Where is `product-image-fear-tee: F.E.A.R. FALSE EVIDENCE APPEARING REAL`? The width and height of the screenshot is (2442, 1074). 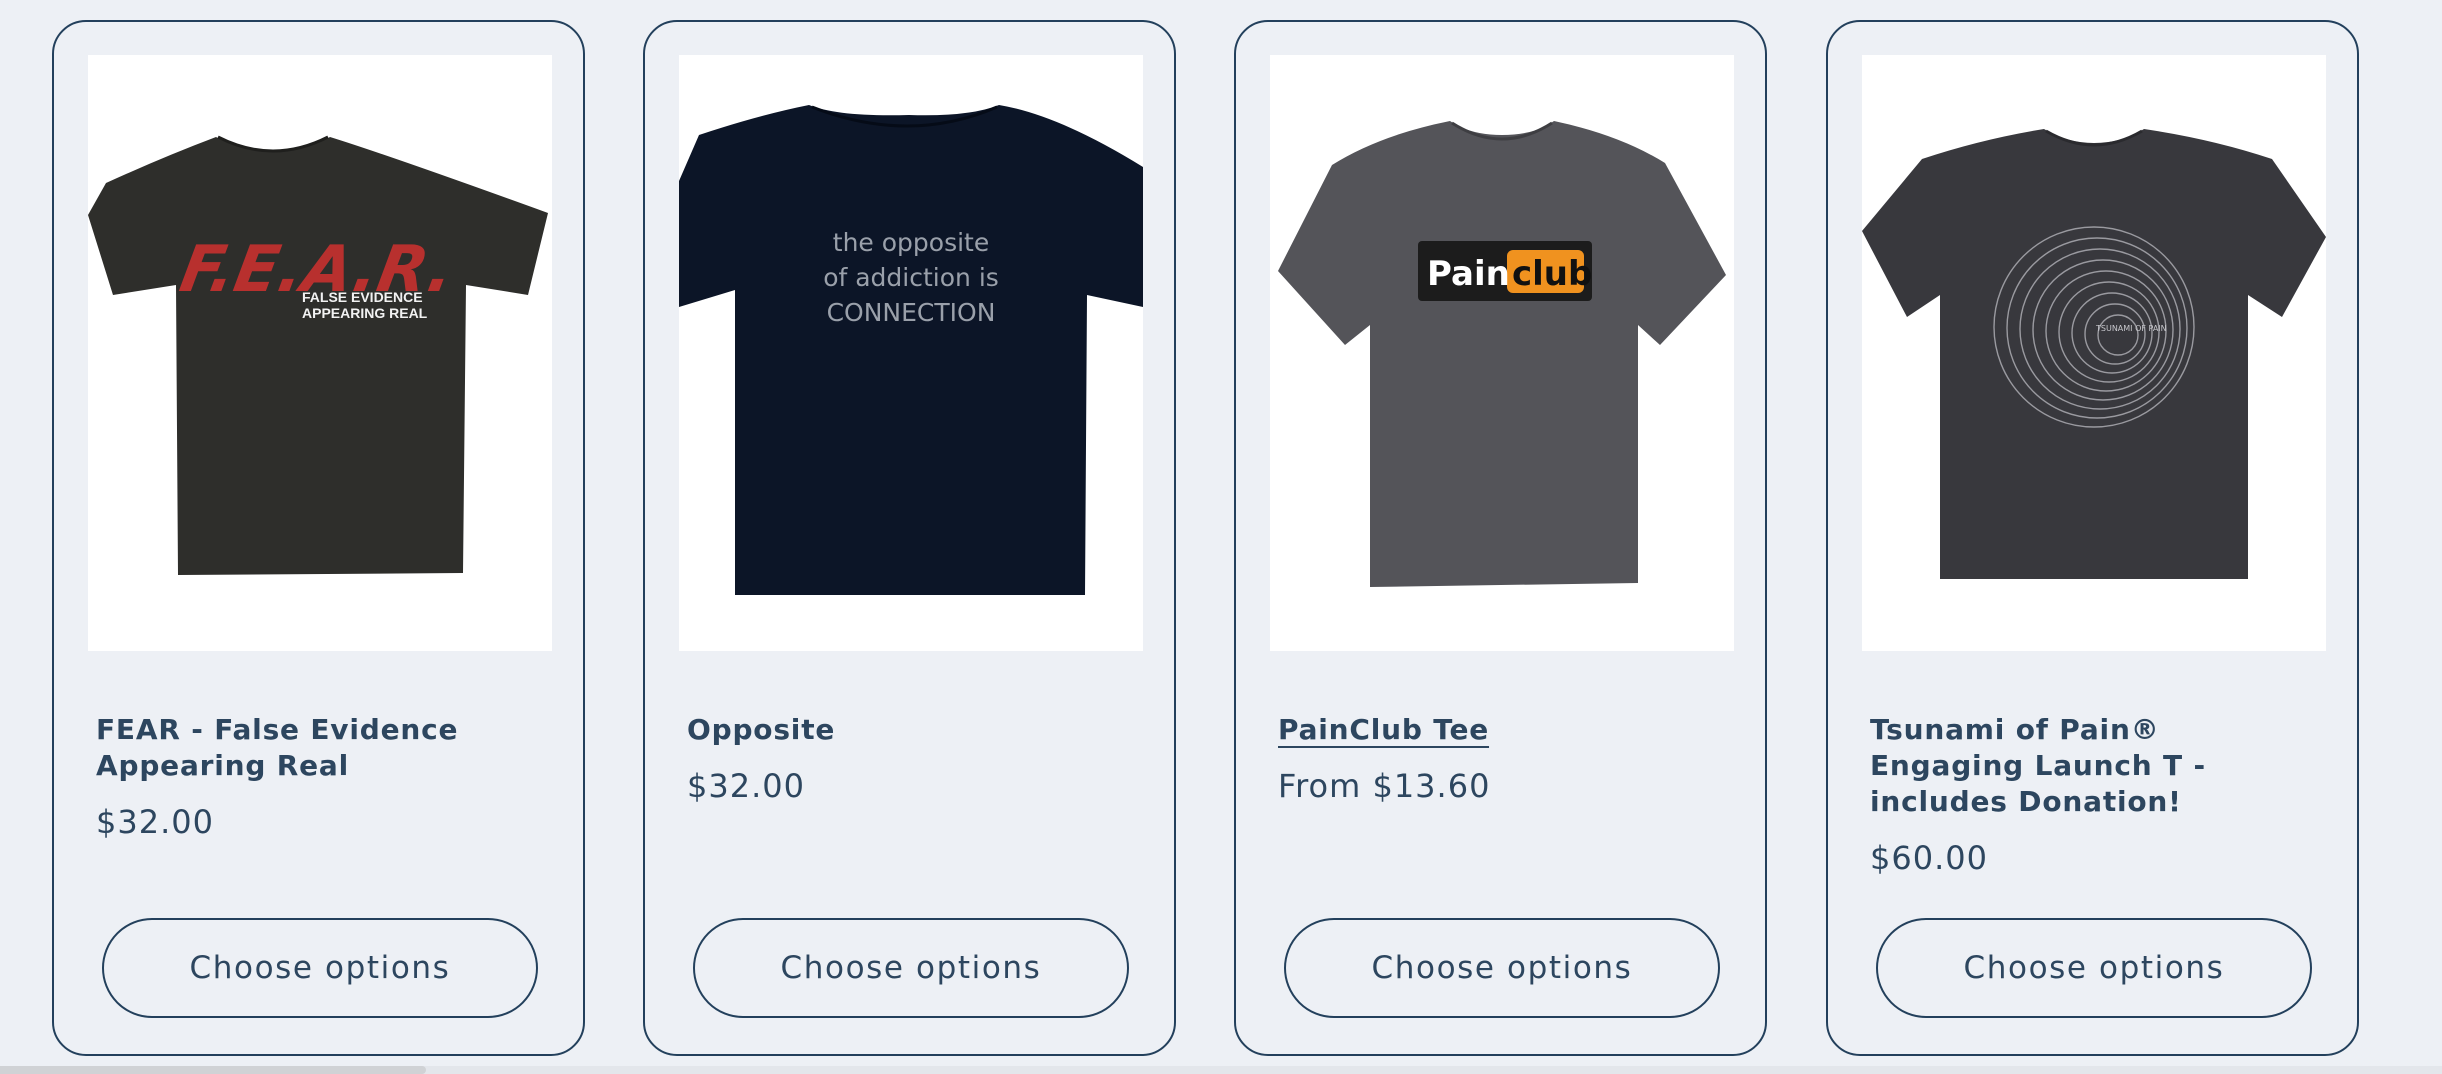 product-image-fear-tee: F.E.A.R. FALSE EVIDENCE APPEARING REAL is located at coordinates (320, 353).